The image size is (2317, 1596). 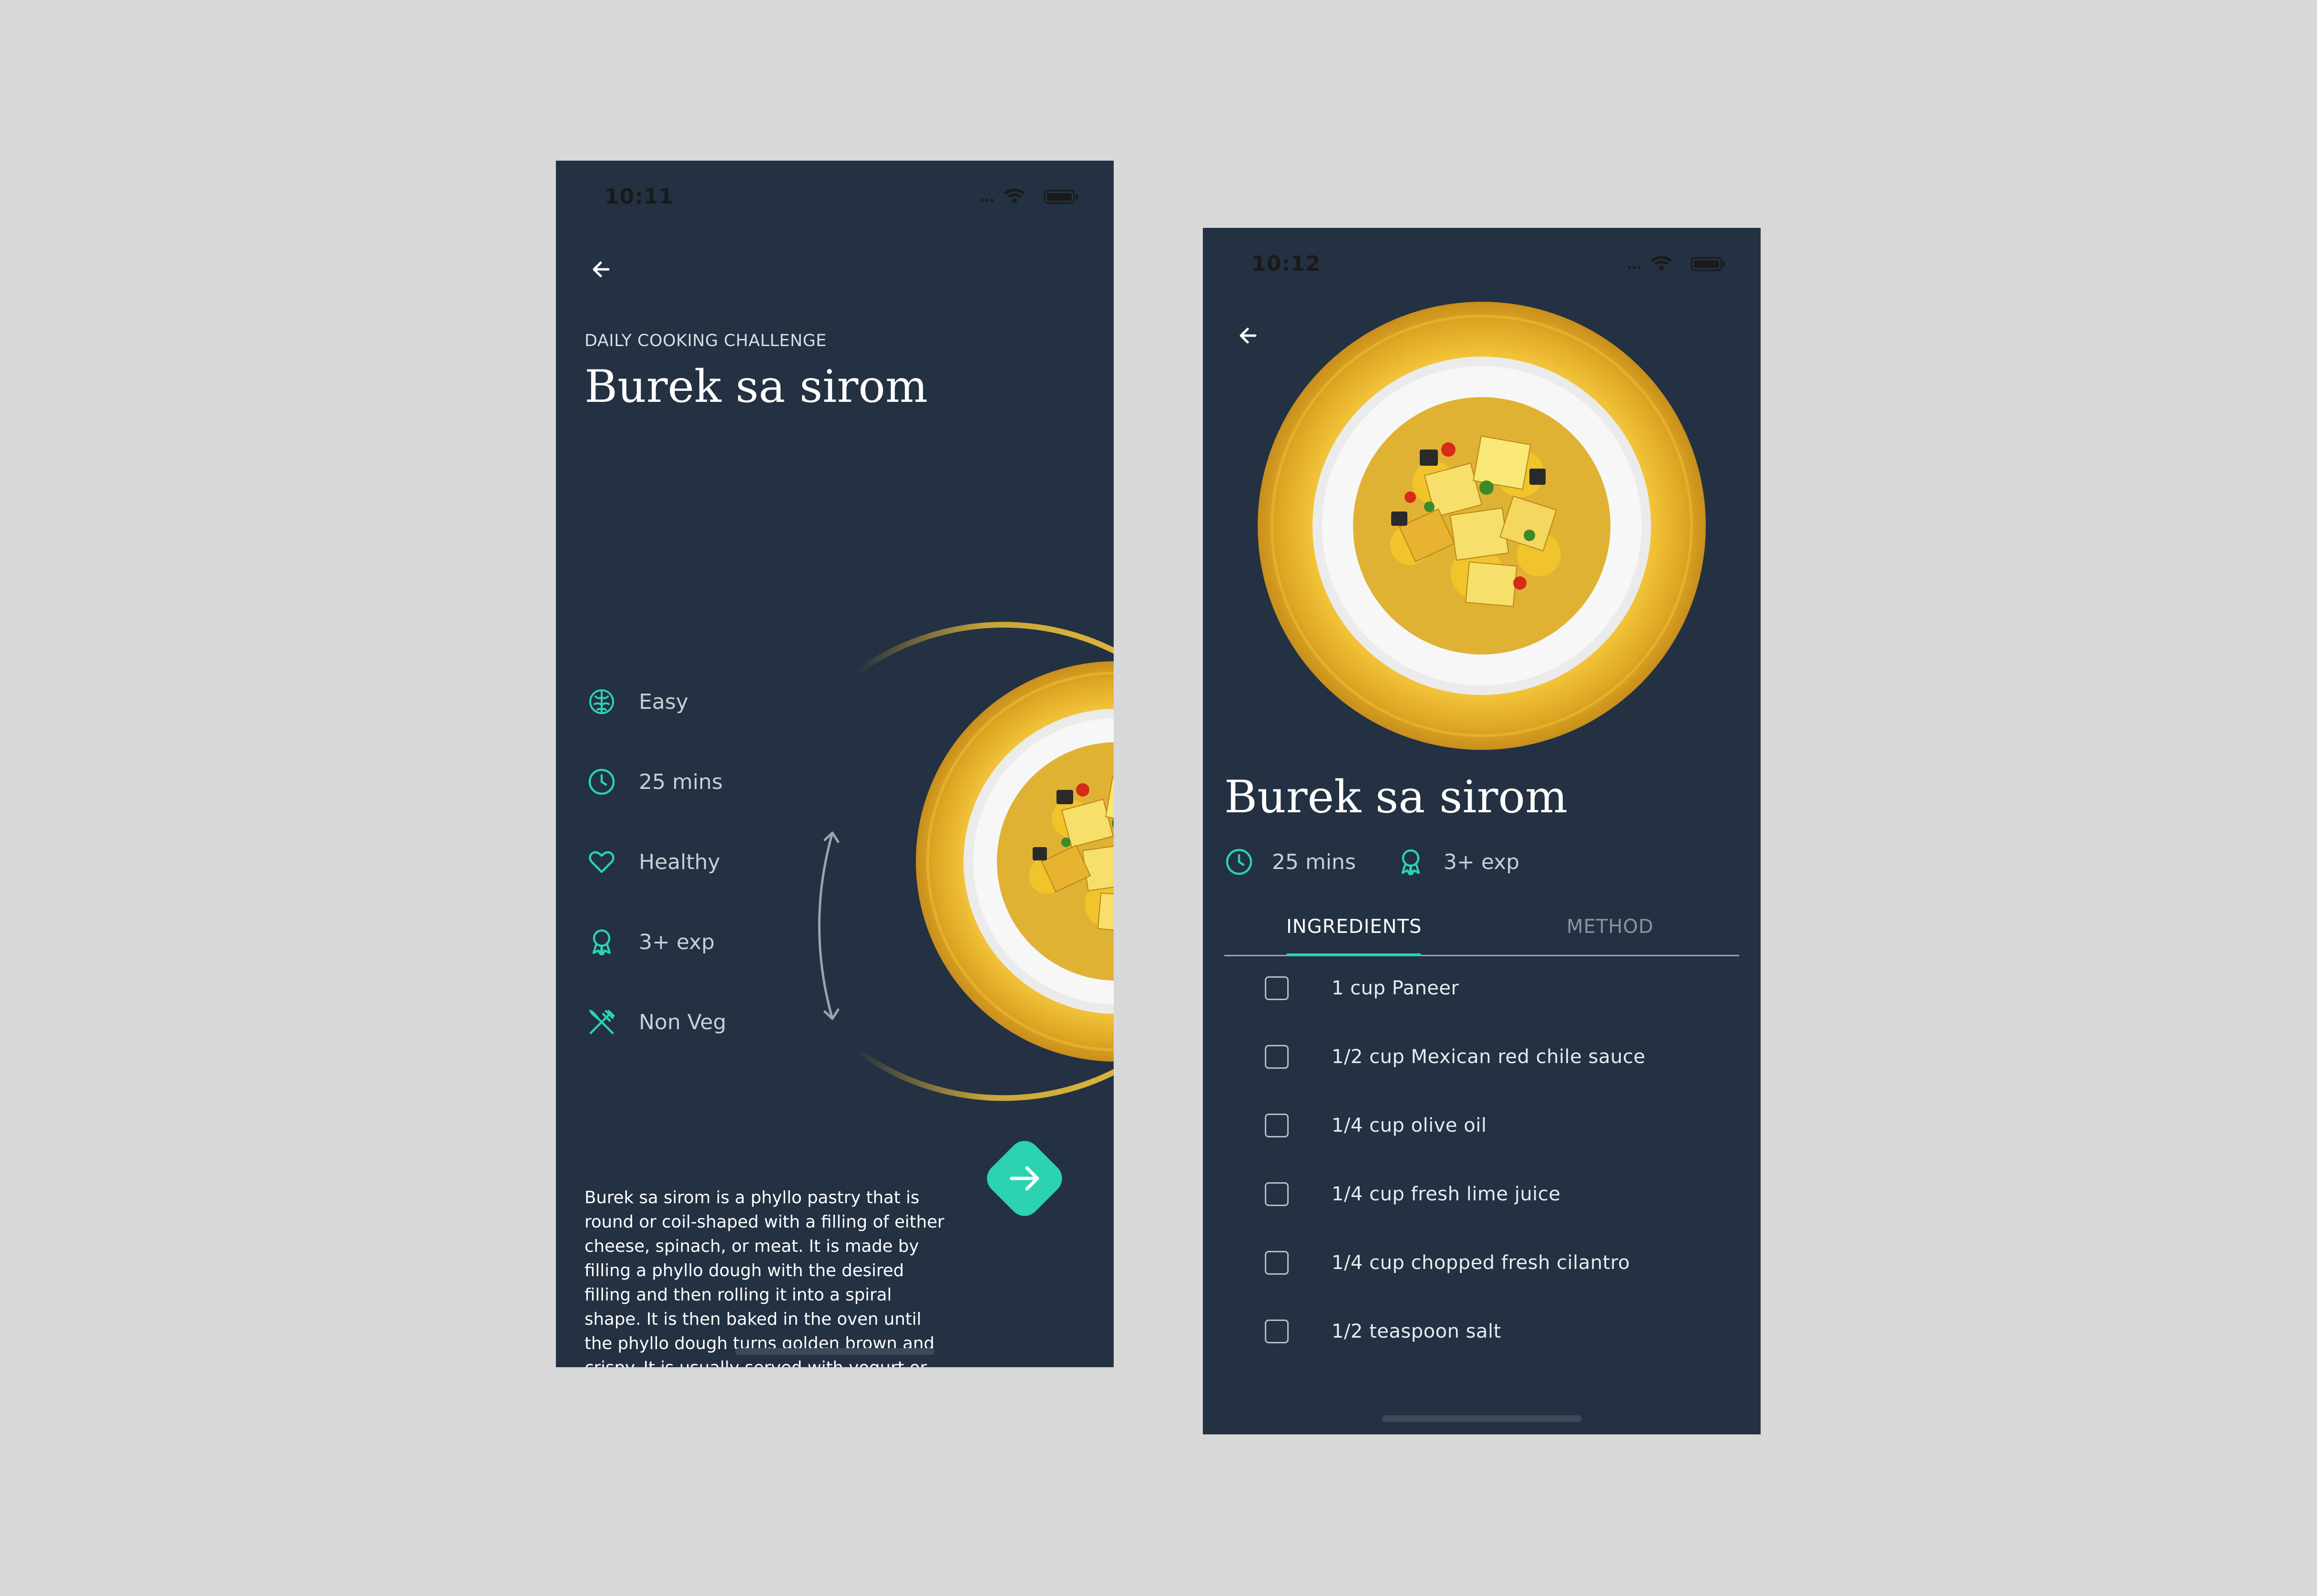 I want to click on ingredient-label: 1/2 teaspoon salt, so click(x=1416, y=1331).